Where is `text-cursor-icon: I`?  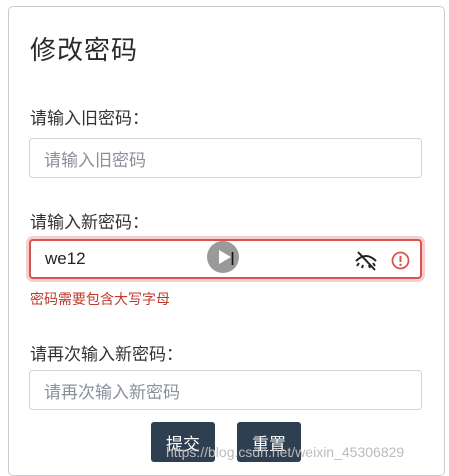
text-cursor-icon: I is located at coordinates (233, 259).